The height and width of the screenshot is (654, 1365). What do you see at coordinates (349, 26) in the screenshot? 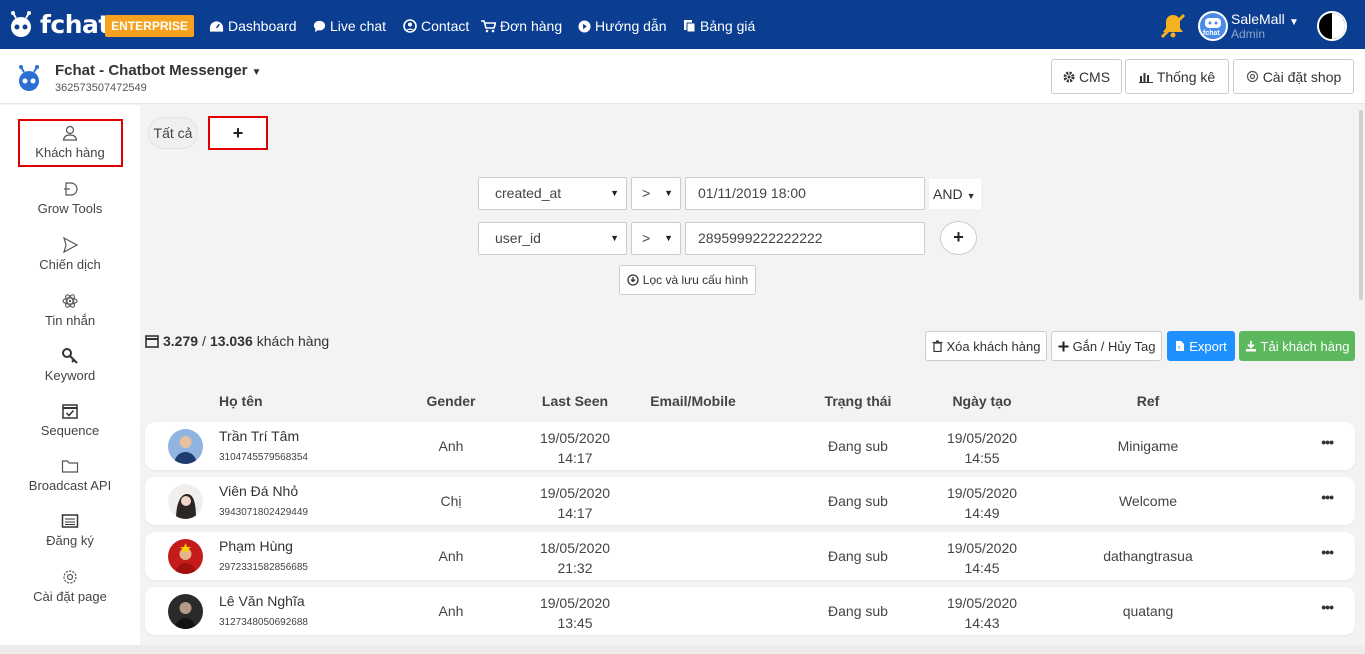
I see `nav-live-chat: Live chat` at bounding box center [349, 26].